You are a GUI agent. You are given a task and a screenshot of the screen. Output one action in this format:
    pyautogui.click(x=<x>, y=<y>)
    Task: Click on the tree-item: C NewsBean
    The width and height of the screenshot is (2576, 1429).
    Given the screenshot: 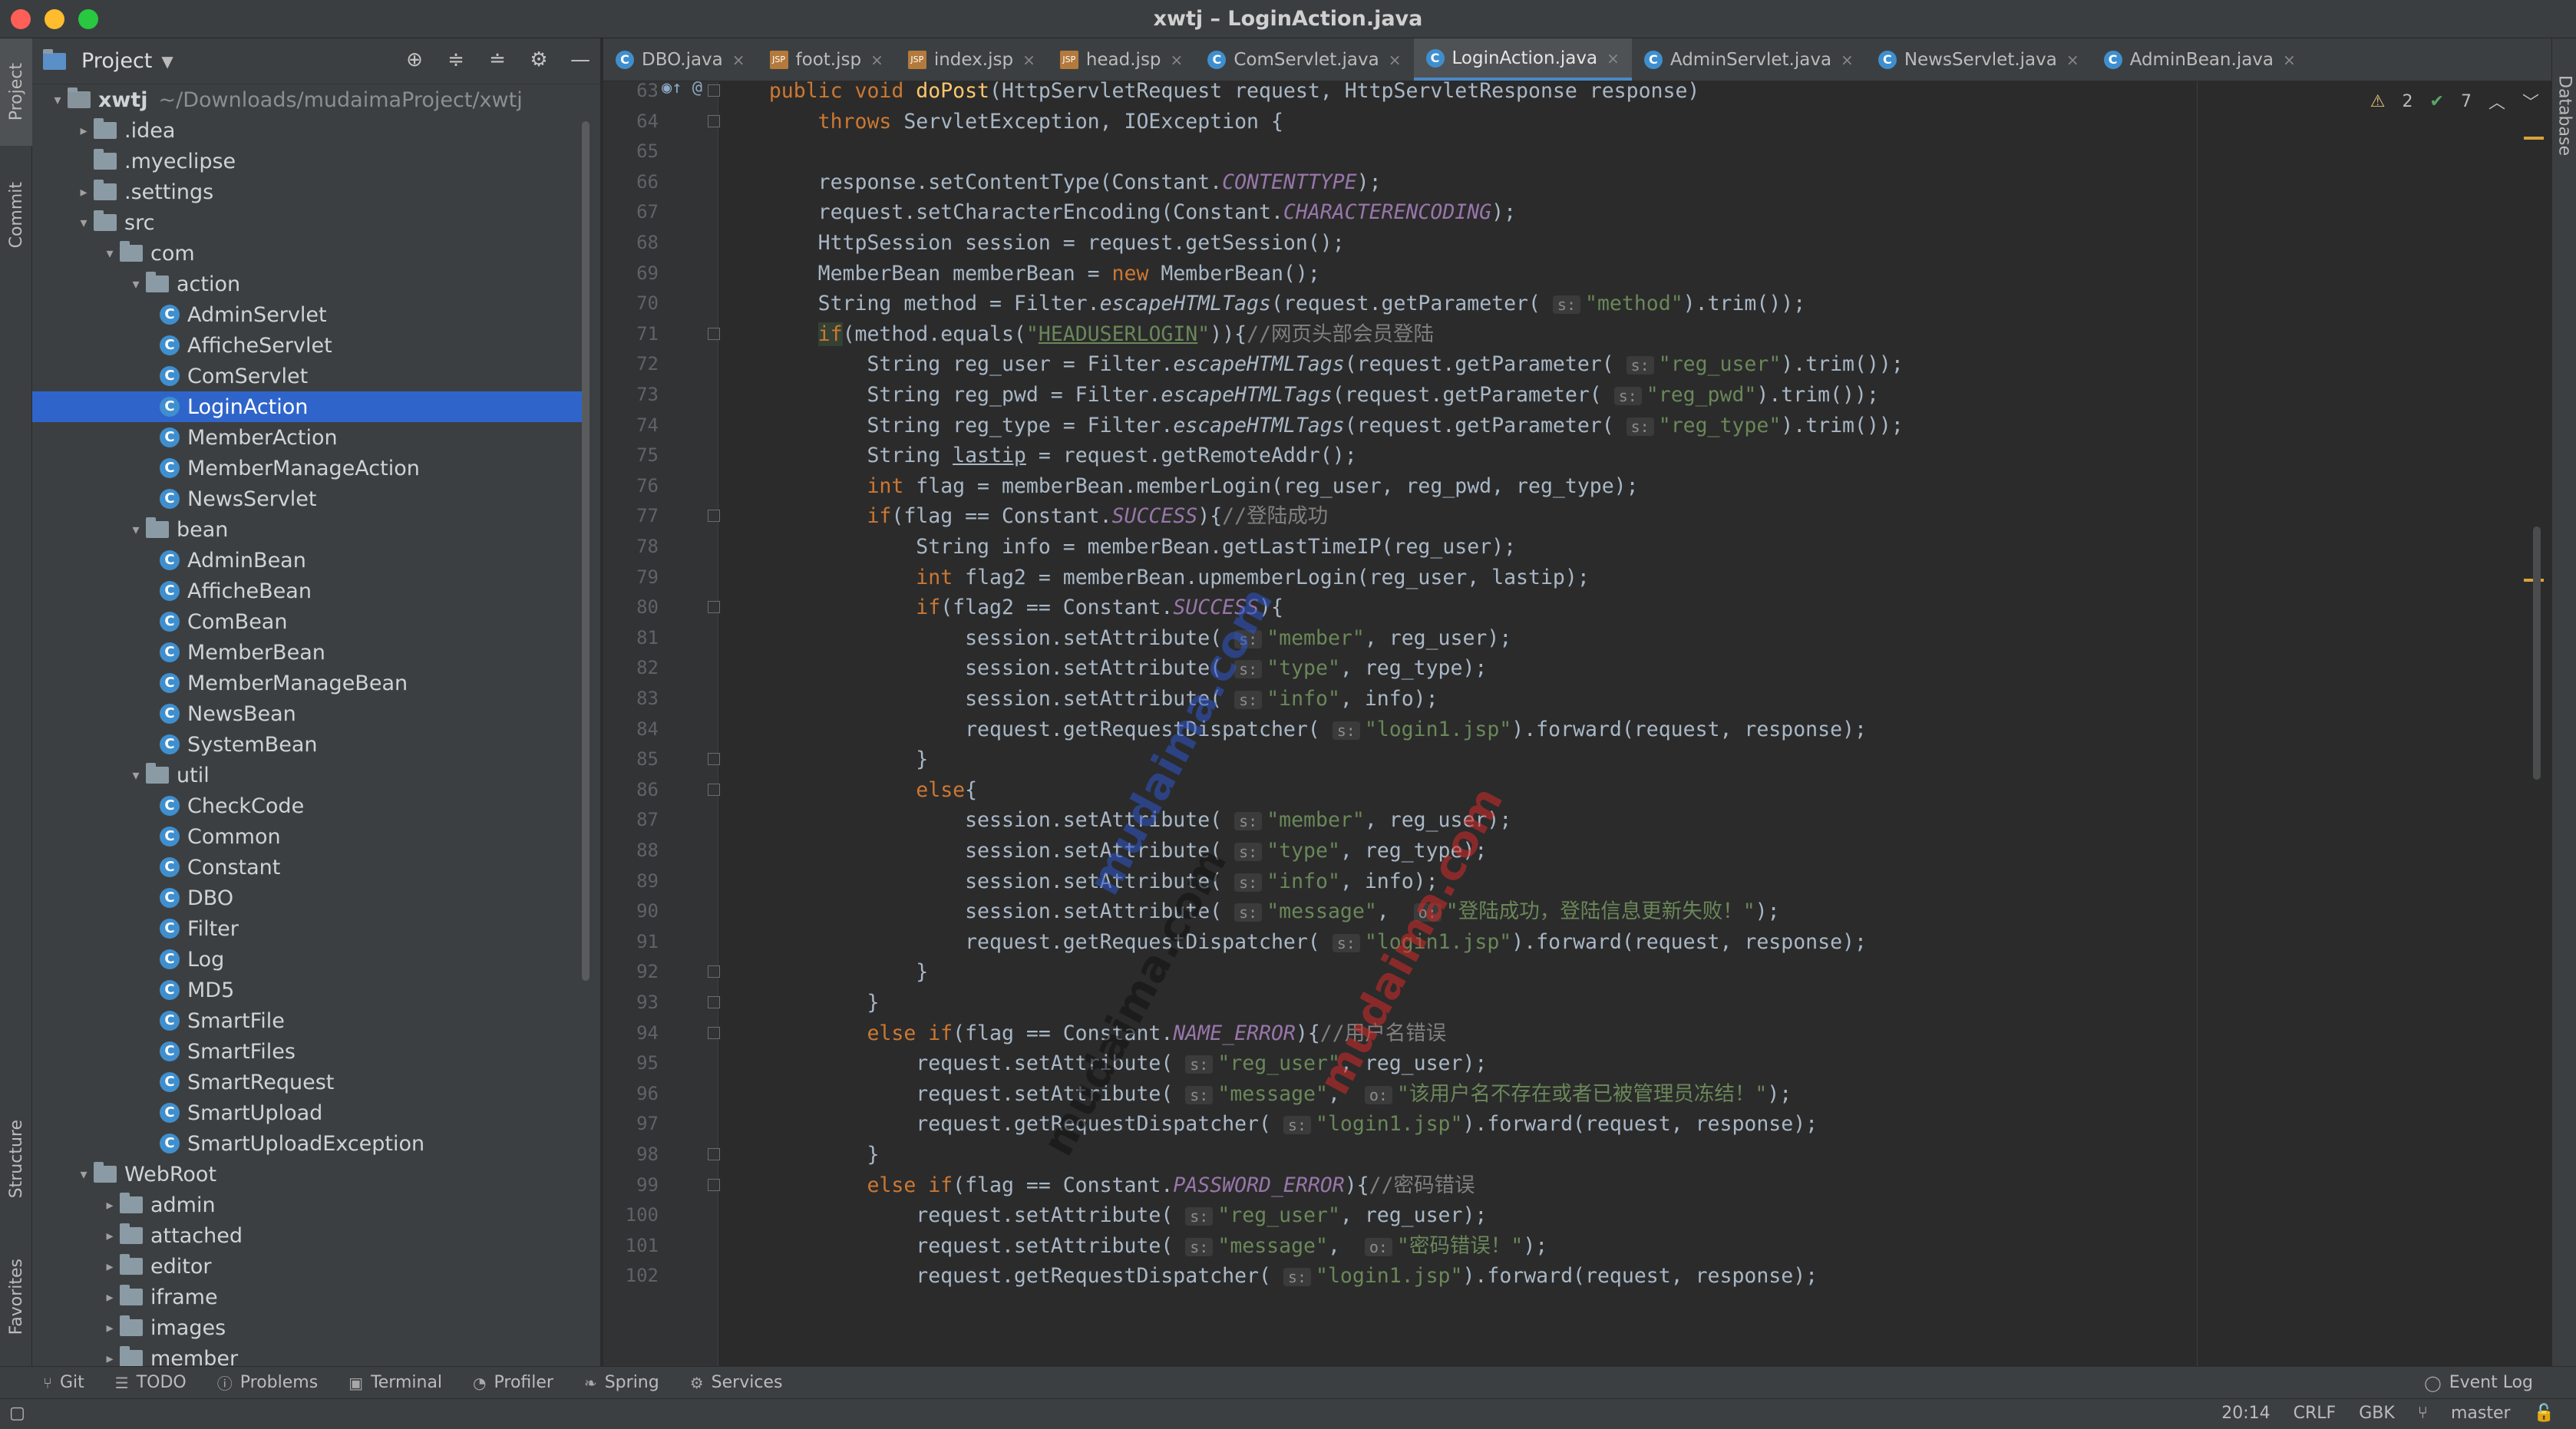 What is the action you would take?
    pyautogui.click(x=308, y=713)
    